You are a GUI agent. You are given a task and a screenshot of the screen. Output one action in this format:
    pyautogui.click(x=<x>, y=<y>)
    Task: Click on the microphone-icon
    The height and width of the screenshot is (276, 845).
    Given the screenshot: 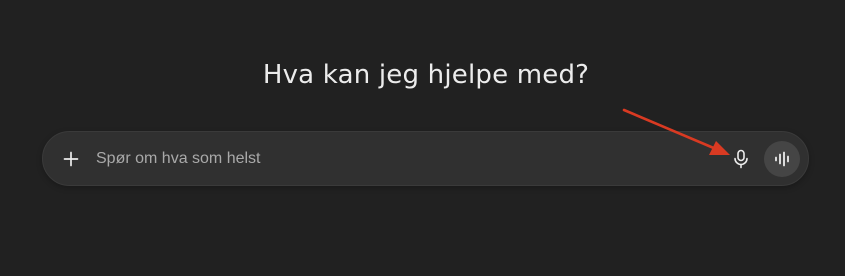 What is the action you would take?
    pyautogui.click(x=741, y=159)
    